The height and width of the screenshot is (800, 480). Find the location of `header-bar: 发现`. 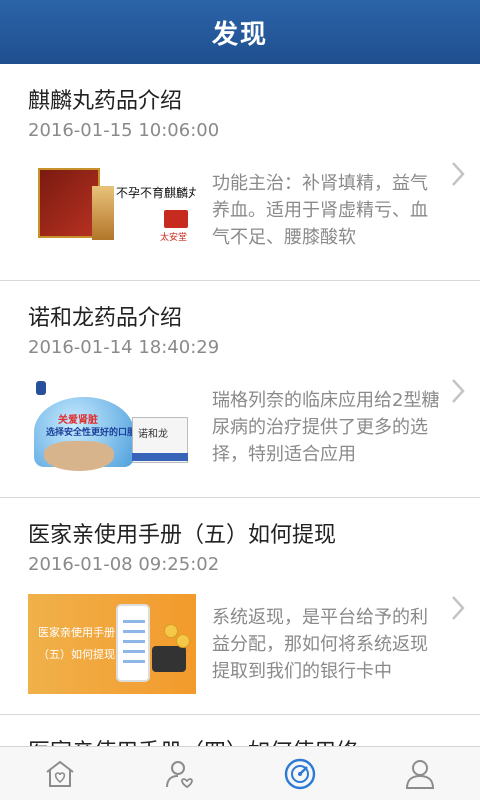

header-bar: 发现 is located at coordinates (240, 32).